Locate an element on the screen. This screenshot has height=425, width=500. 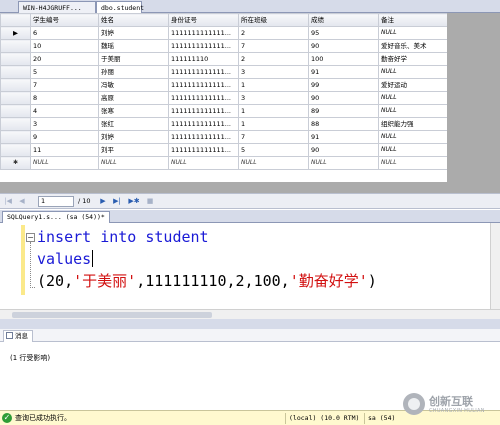
first-record-icon: |◀ is located at coordinates (8, 201).